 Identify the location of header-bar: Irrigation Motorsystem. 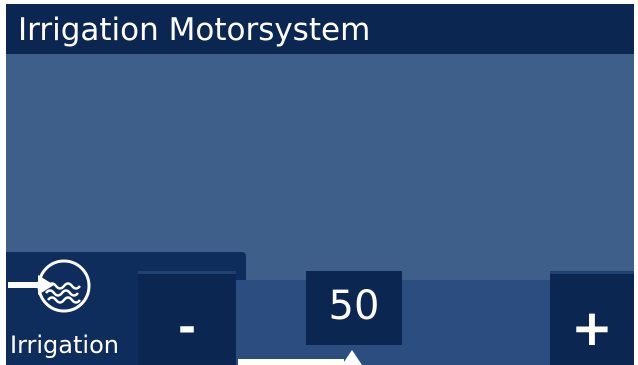
(320, 29).